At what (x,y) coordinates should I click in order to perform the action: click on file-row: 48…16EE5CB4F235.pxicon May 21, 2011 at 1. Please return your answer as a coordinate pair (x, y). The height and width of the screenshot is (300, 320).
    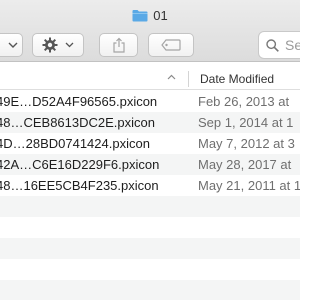
    Looking at the image, I should click on (150, 185).